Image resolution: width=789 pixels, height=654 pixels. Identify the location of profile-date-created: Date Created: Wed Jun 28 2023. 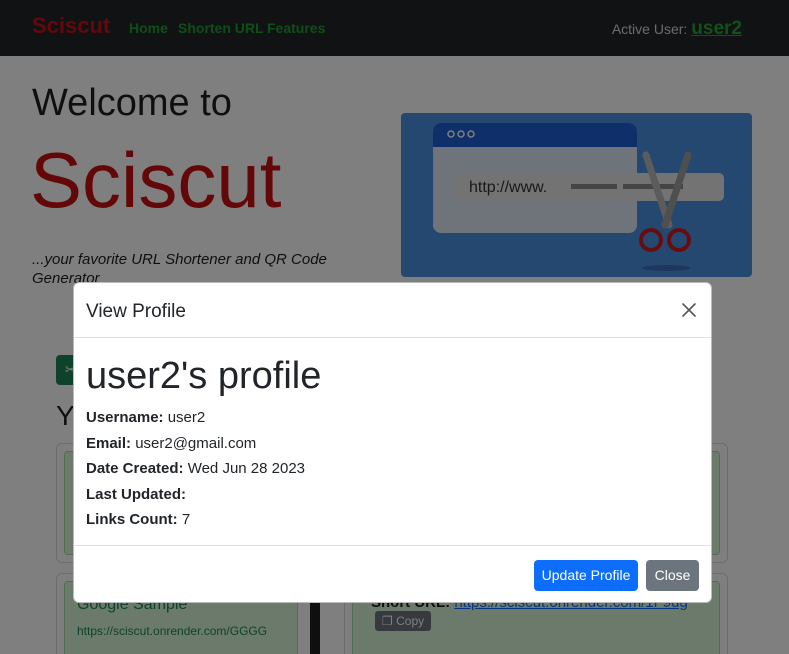
(203, 469).